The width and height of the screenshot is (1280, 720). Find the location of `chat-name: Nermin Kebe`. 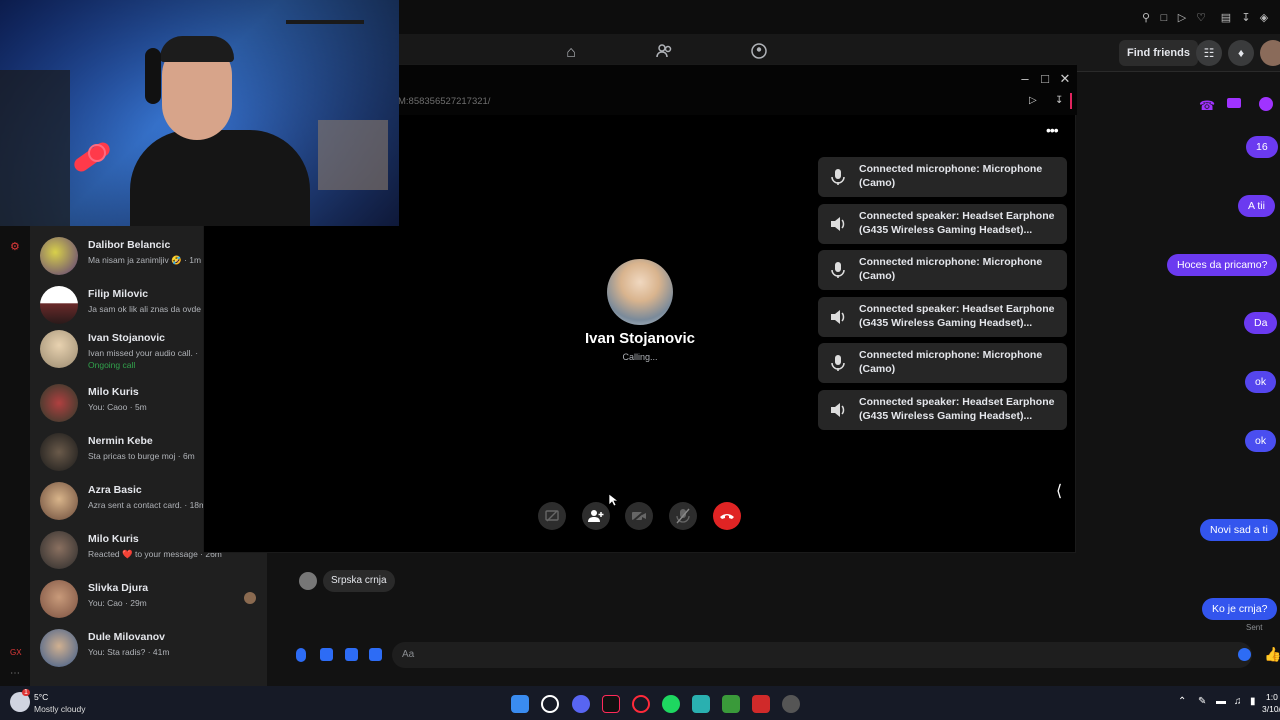

chat-name: Nermin Kebe is located at coordinates (120, 441).